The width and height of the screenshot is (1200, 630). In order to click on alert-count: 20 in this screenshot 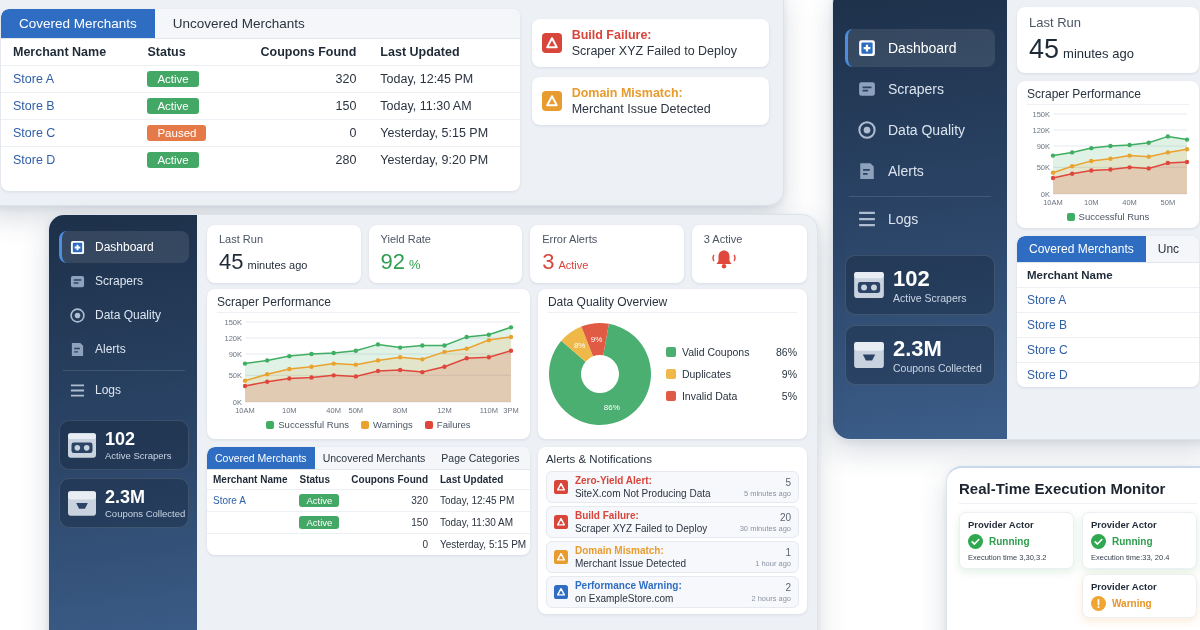, I will do `click(785, 517)`.